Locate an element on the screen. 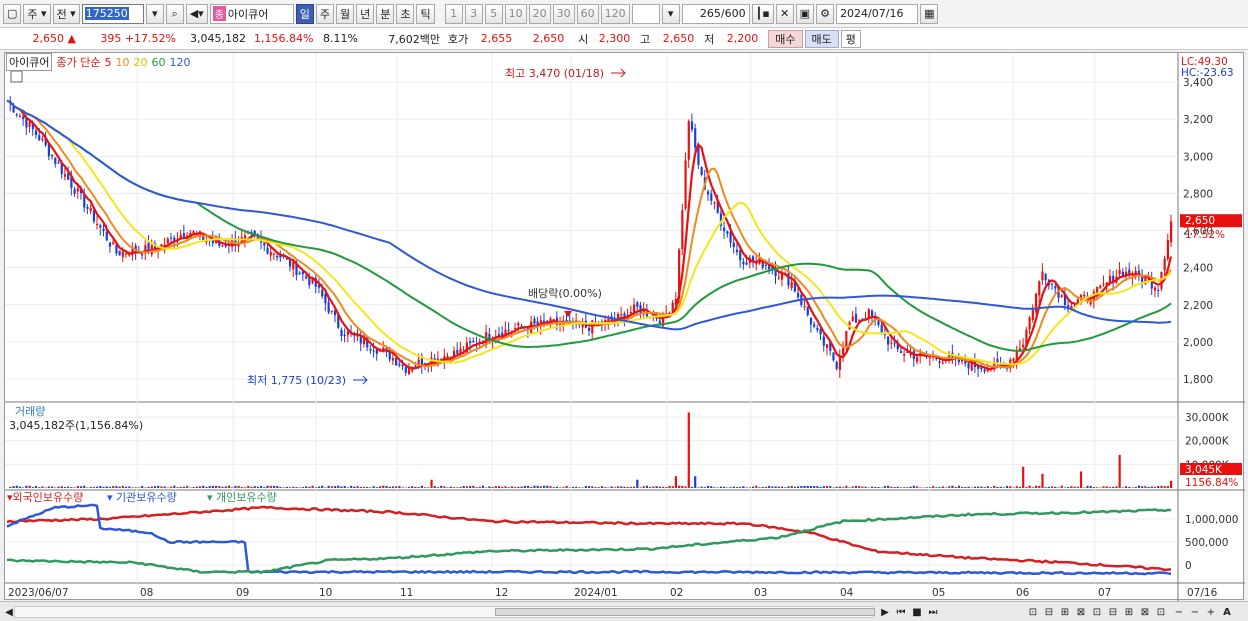  stop-icon: ■ is located at coordinates (917, 612).